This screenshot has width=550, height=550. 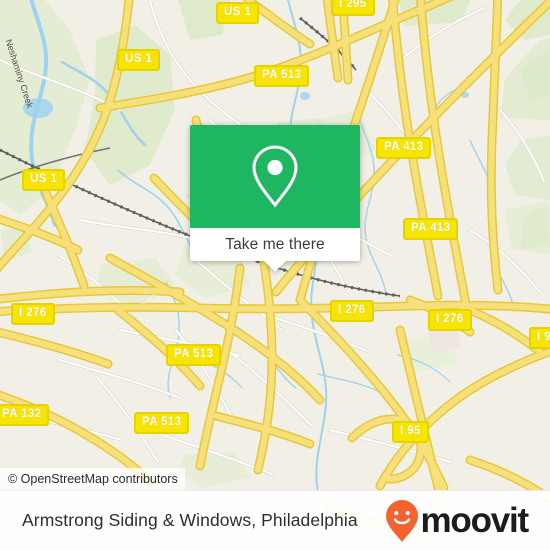 What do you see at coordinates (25, 415) in the screenshot?
I see `road-shield: PA 132` at bounding box center [25, 415].